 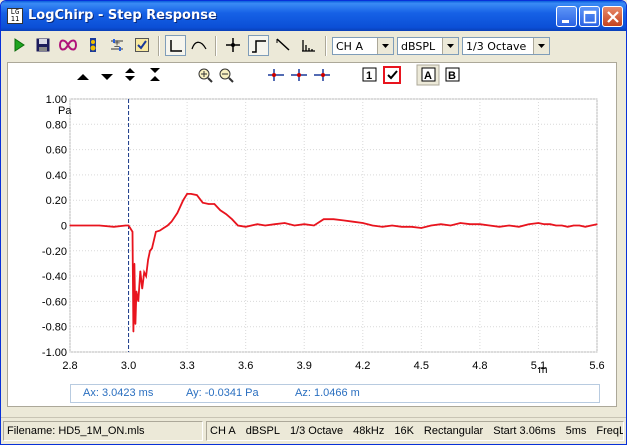 I want to click on speaker-icon, so click(x=93, y=45).